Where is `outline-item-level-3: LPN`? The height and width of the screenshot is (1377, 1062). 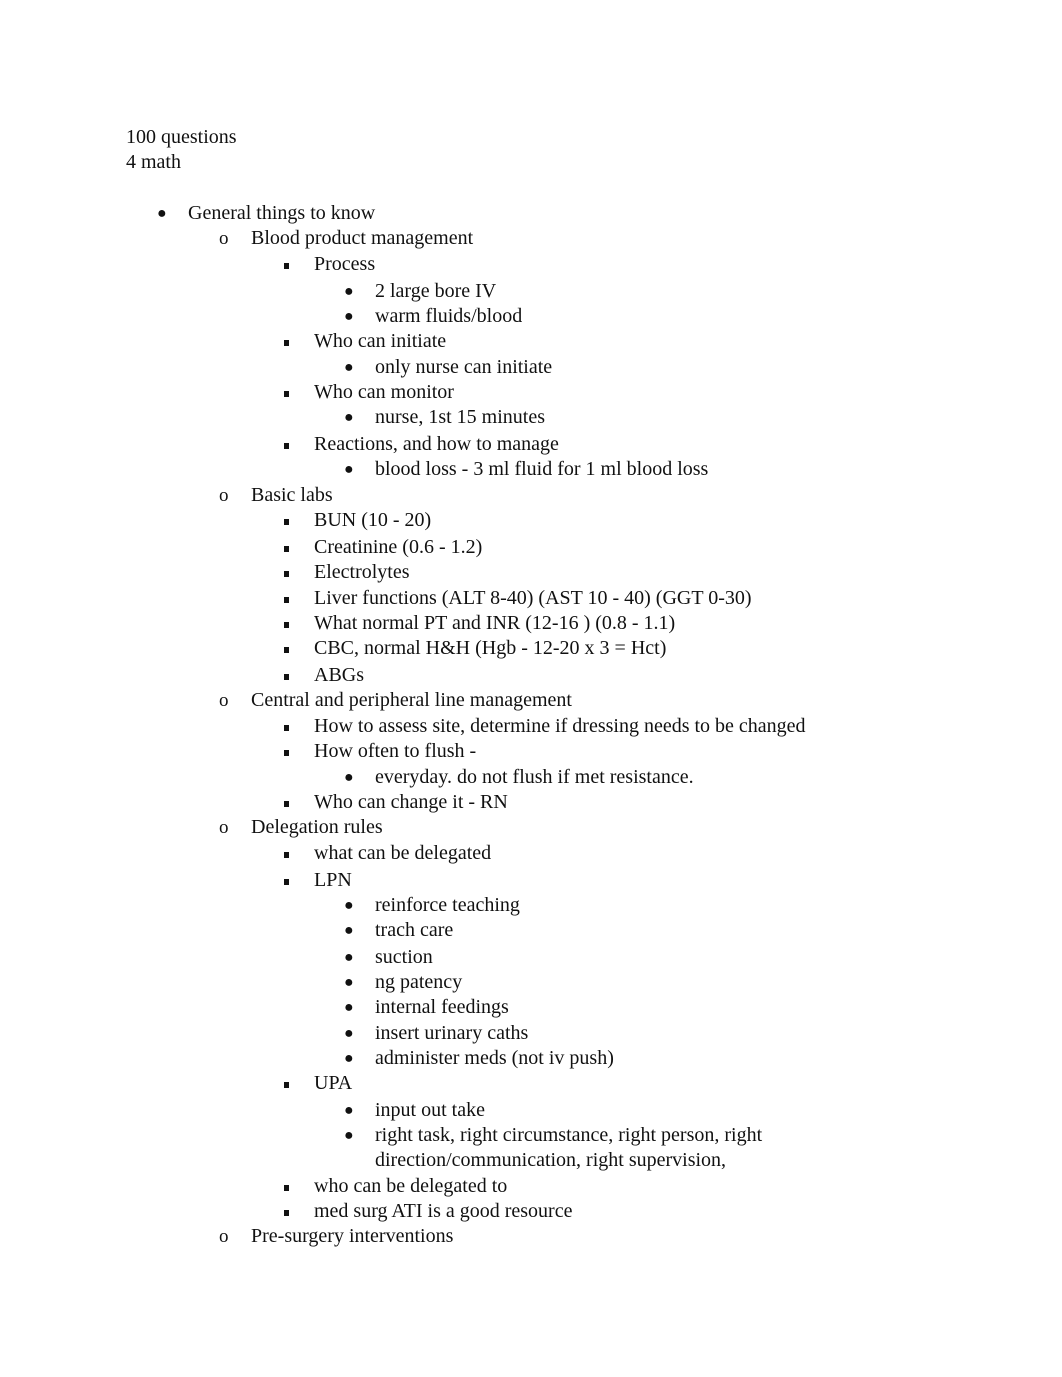 outline-item-level-3: LPN is located at coordinates (333, 880).